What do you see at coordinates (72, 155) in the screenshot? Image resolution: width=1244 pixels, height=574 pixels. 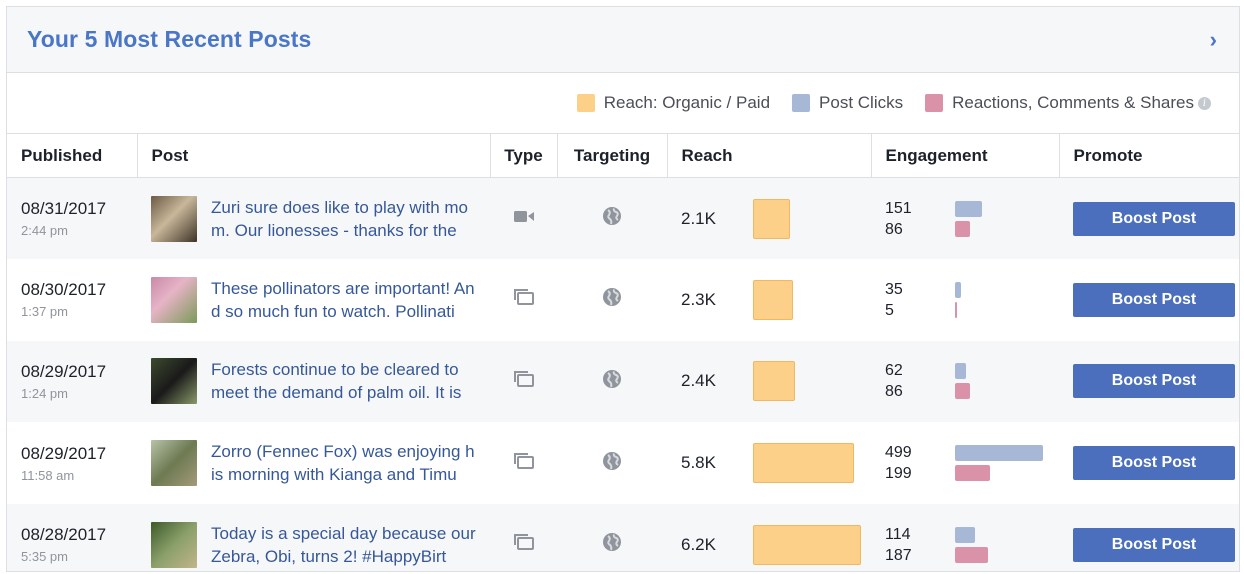 I see `col-published: Published` at bounding box center [72, 155].